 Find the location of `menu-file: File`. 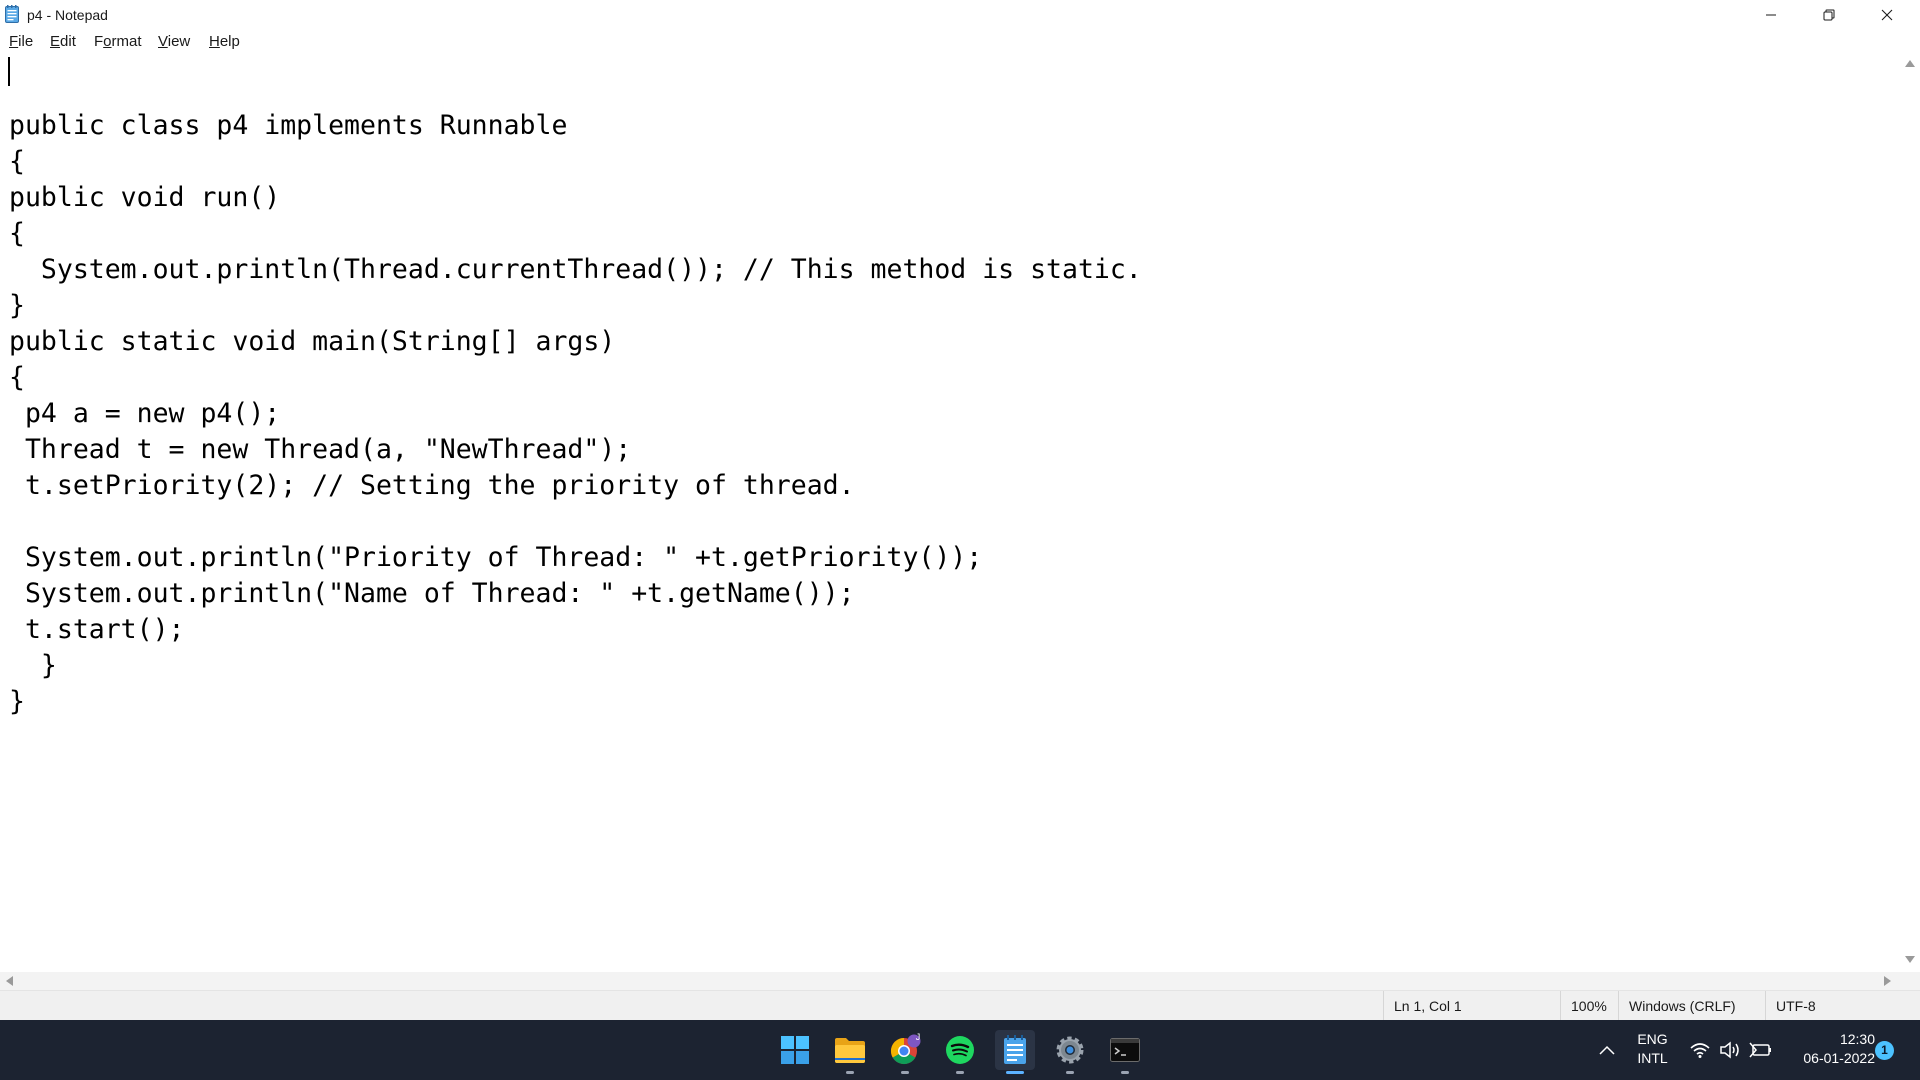

menu-file: File is located at coordinates (21, 41).